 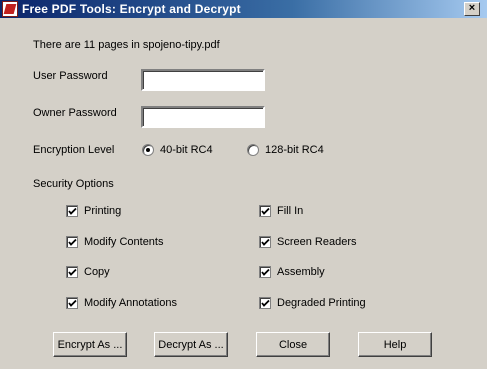 I want to click on printing-label: Printing, so click(x=103, y=211).